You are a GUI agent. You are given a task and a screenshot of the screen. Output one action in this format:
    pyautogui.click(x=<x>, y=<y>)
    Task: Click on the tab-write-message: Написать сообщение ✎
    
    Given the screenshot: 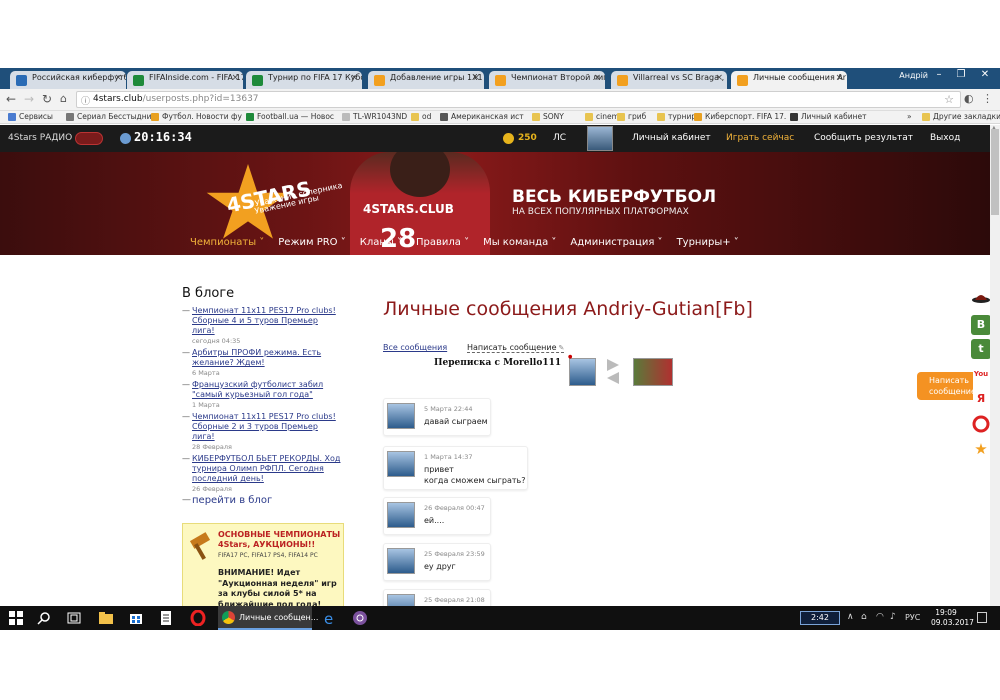 What is the action you would take?
    pyautogui.click(x=516, y=348)
    